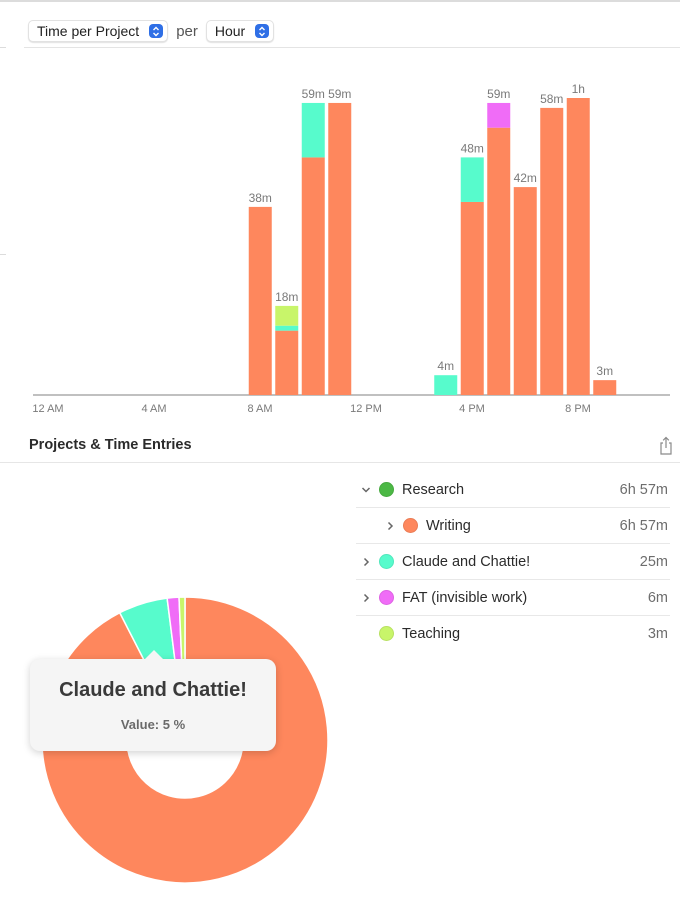 This screenshot has width=680, height=915. What do you see at coordinates (657, 633) in the screenshot?
I see `project-duration: 3m` at bounding box center [657, 633].